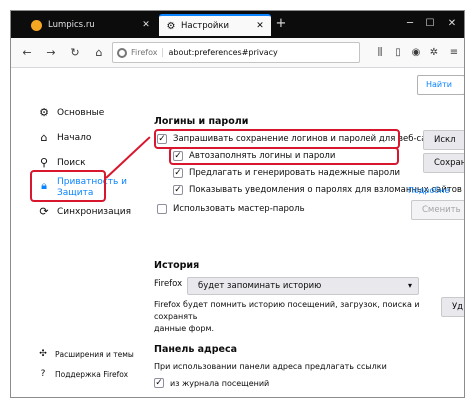 The width and height of the screenshot is (474, 407). What do you see at coordinates (437, 210) in the screenshot?
I see `change-master-password-button: Сменить м` at bounding box center [437, 210].